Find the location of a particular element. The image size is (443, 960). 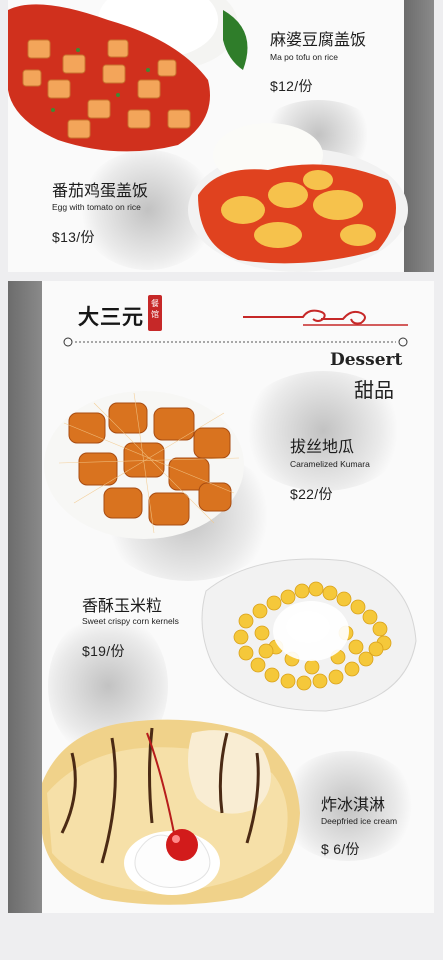

menu-item-name-zh: 拔丝地瓜 is located at coordinates (322, 446).